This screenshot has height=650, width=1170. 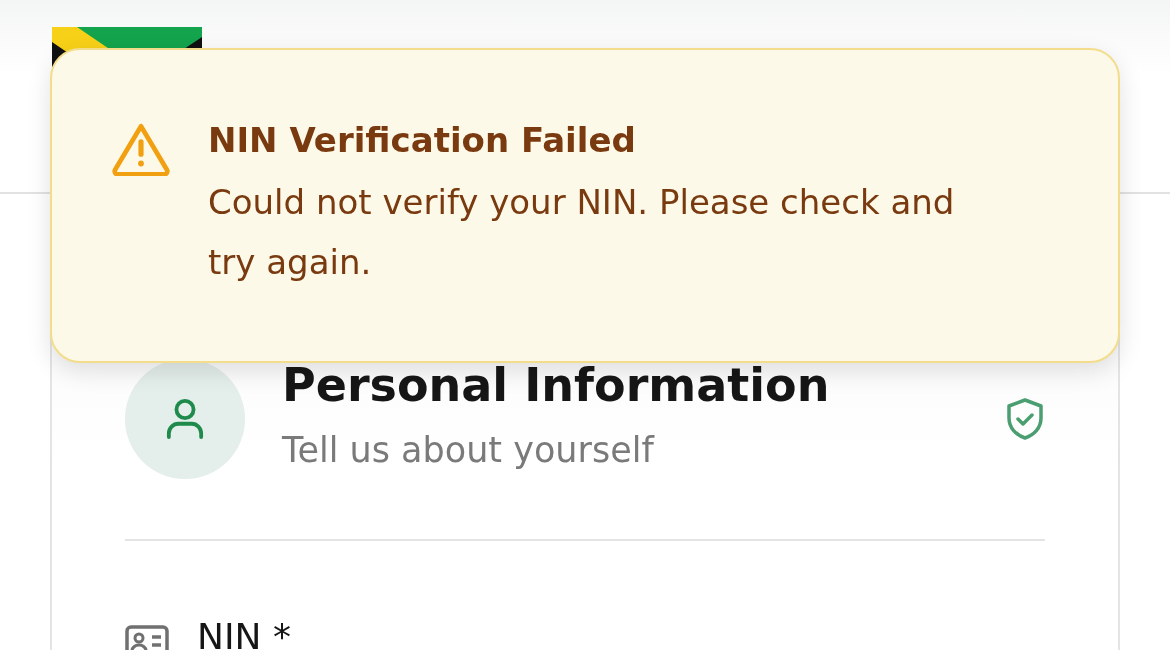 I want to click on person-icon, so click(x=185, y=419).